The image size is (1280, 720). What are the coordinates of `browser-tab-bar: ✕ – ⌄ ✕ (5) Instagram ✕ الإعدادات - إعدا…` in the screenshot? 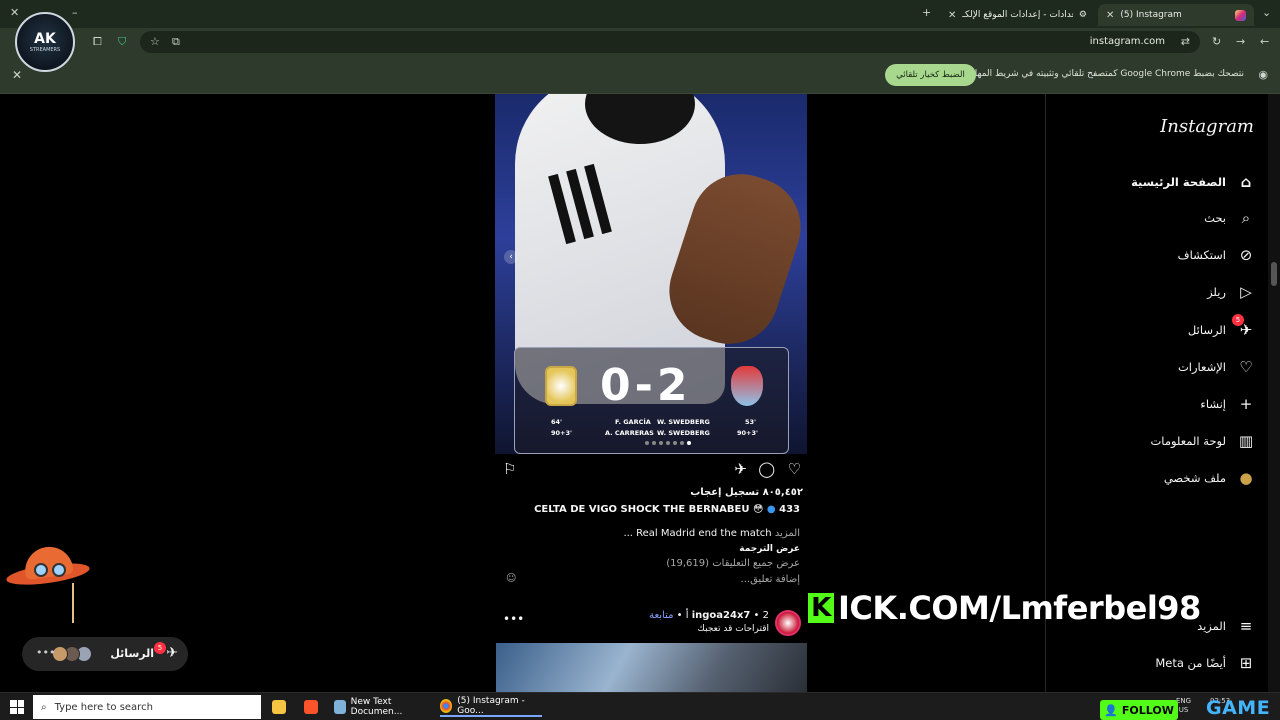 It's located at (640, 14).